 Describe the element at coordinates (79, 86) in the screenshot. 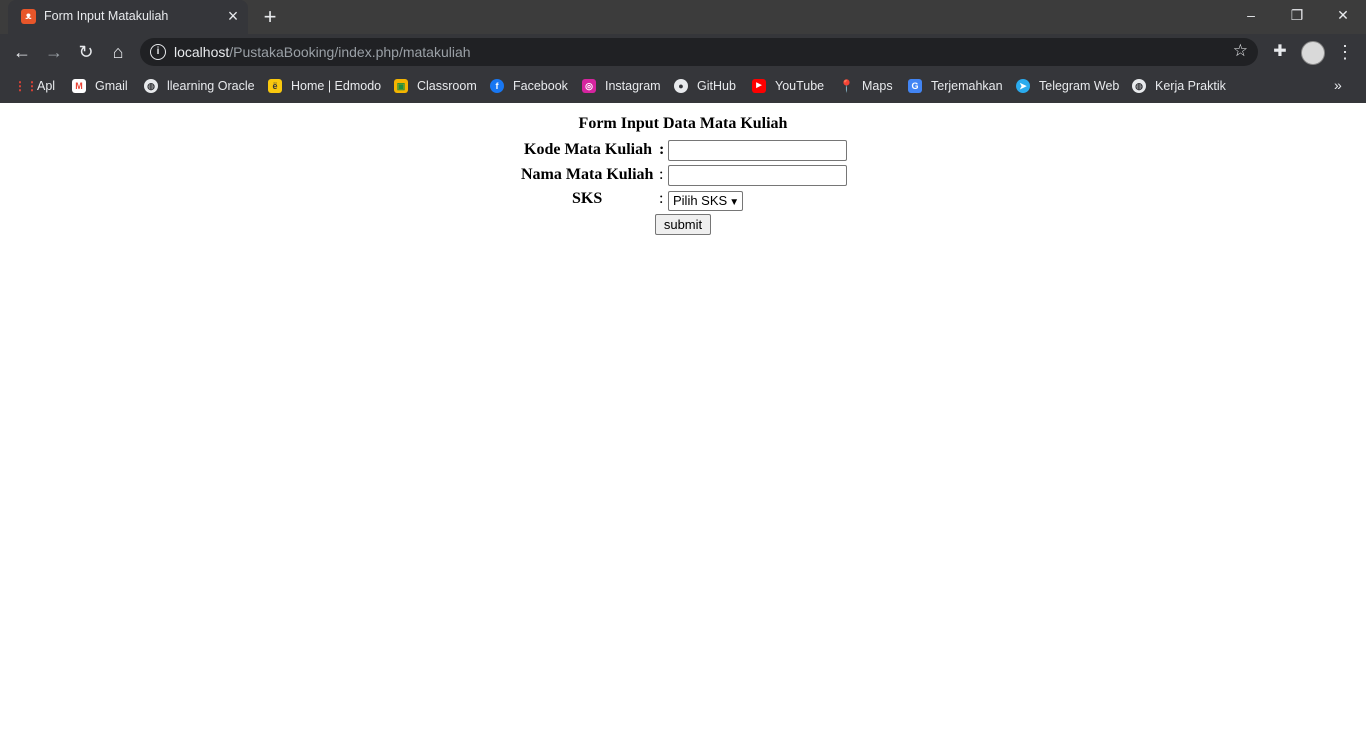

I see `gmail-icon: M` at that location.